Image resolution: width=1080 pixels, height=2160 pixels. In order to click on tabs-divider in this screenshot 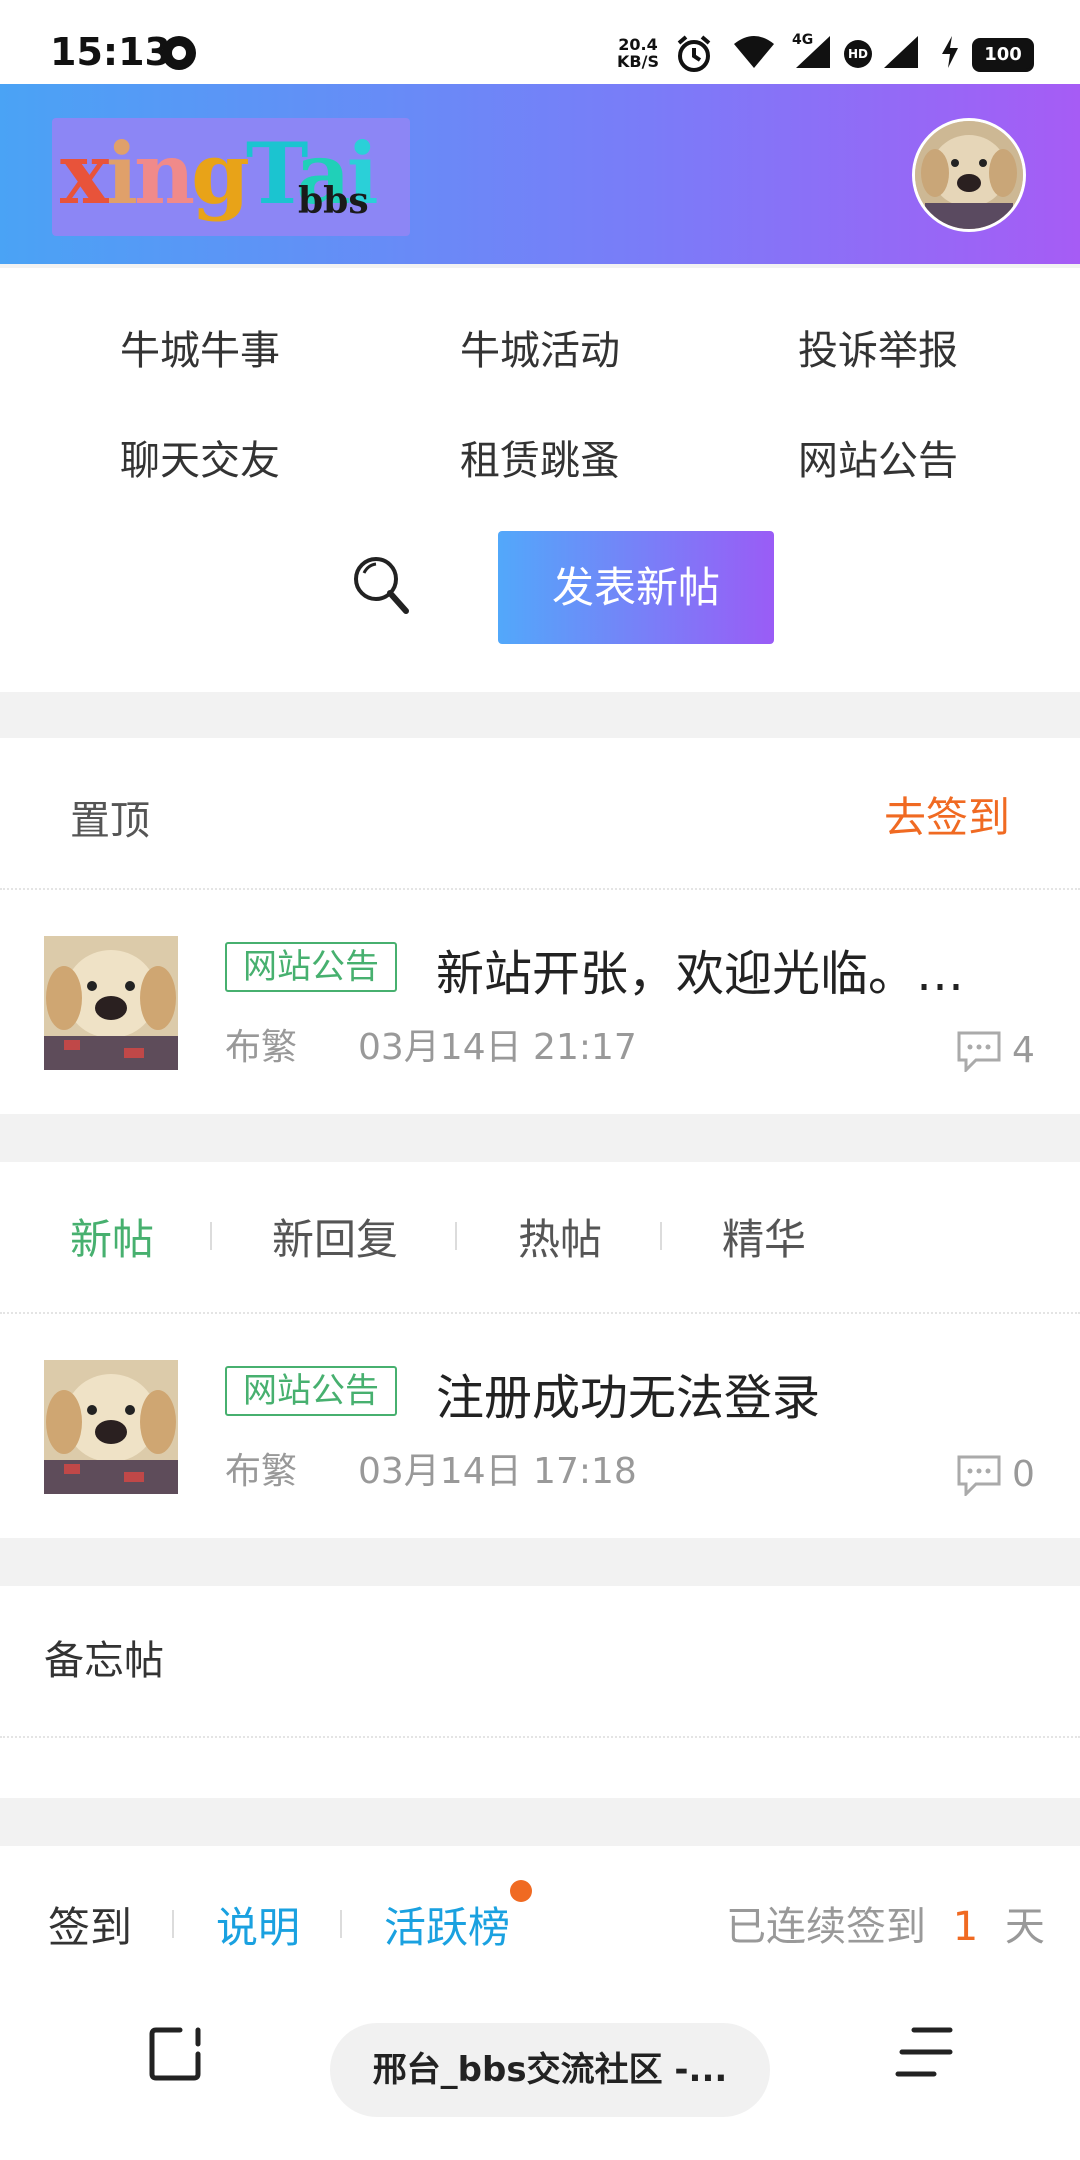, I will do `click(540, 1313)`.